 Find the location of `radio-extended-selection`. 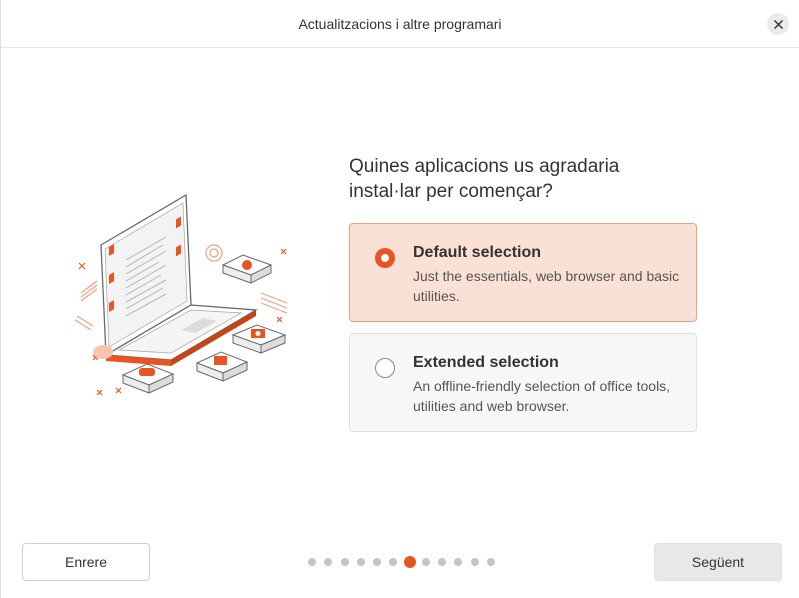

radio-extended-selection is located at coordinates (385, 368).